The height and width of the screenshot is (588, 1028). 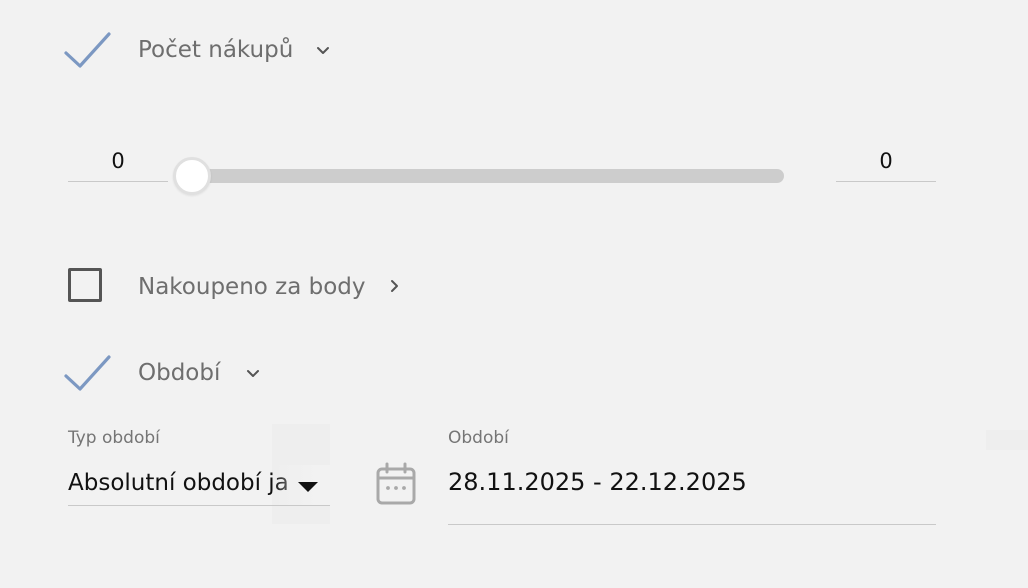 I want to click on chevron-right-icon, so click(x=394, y=286).